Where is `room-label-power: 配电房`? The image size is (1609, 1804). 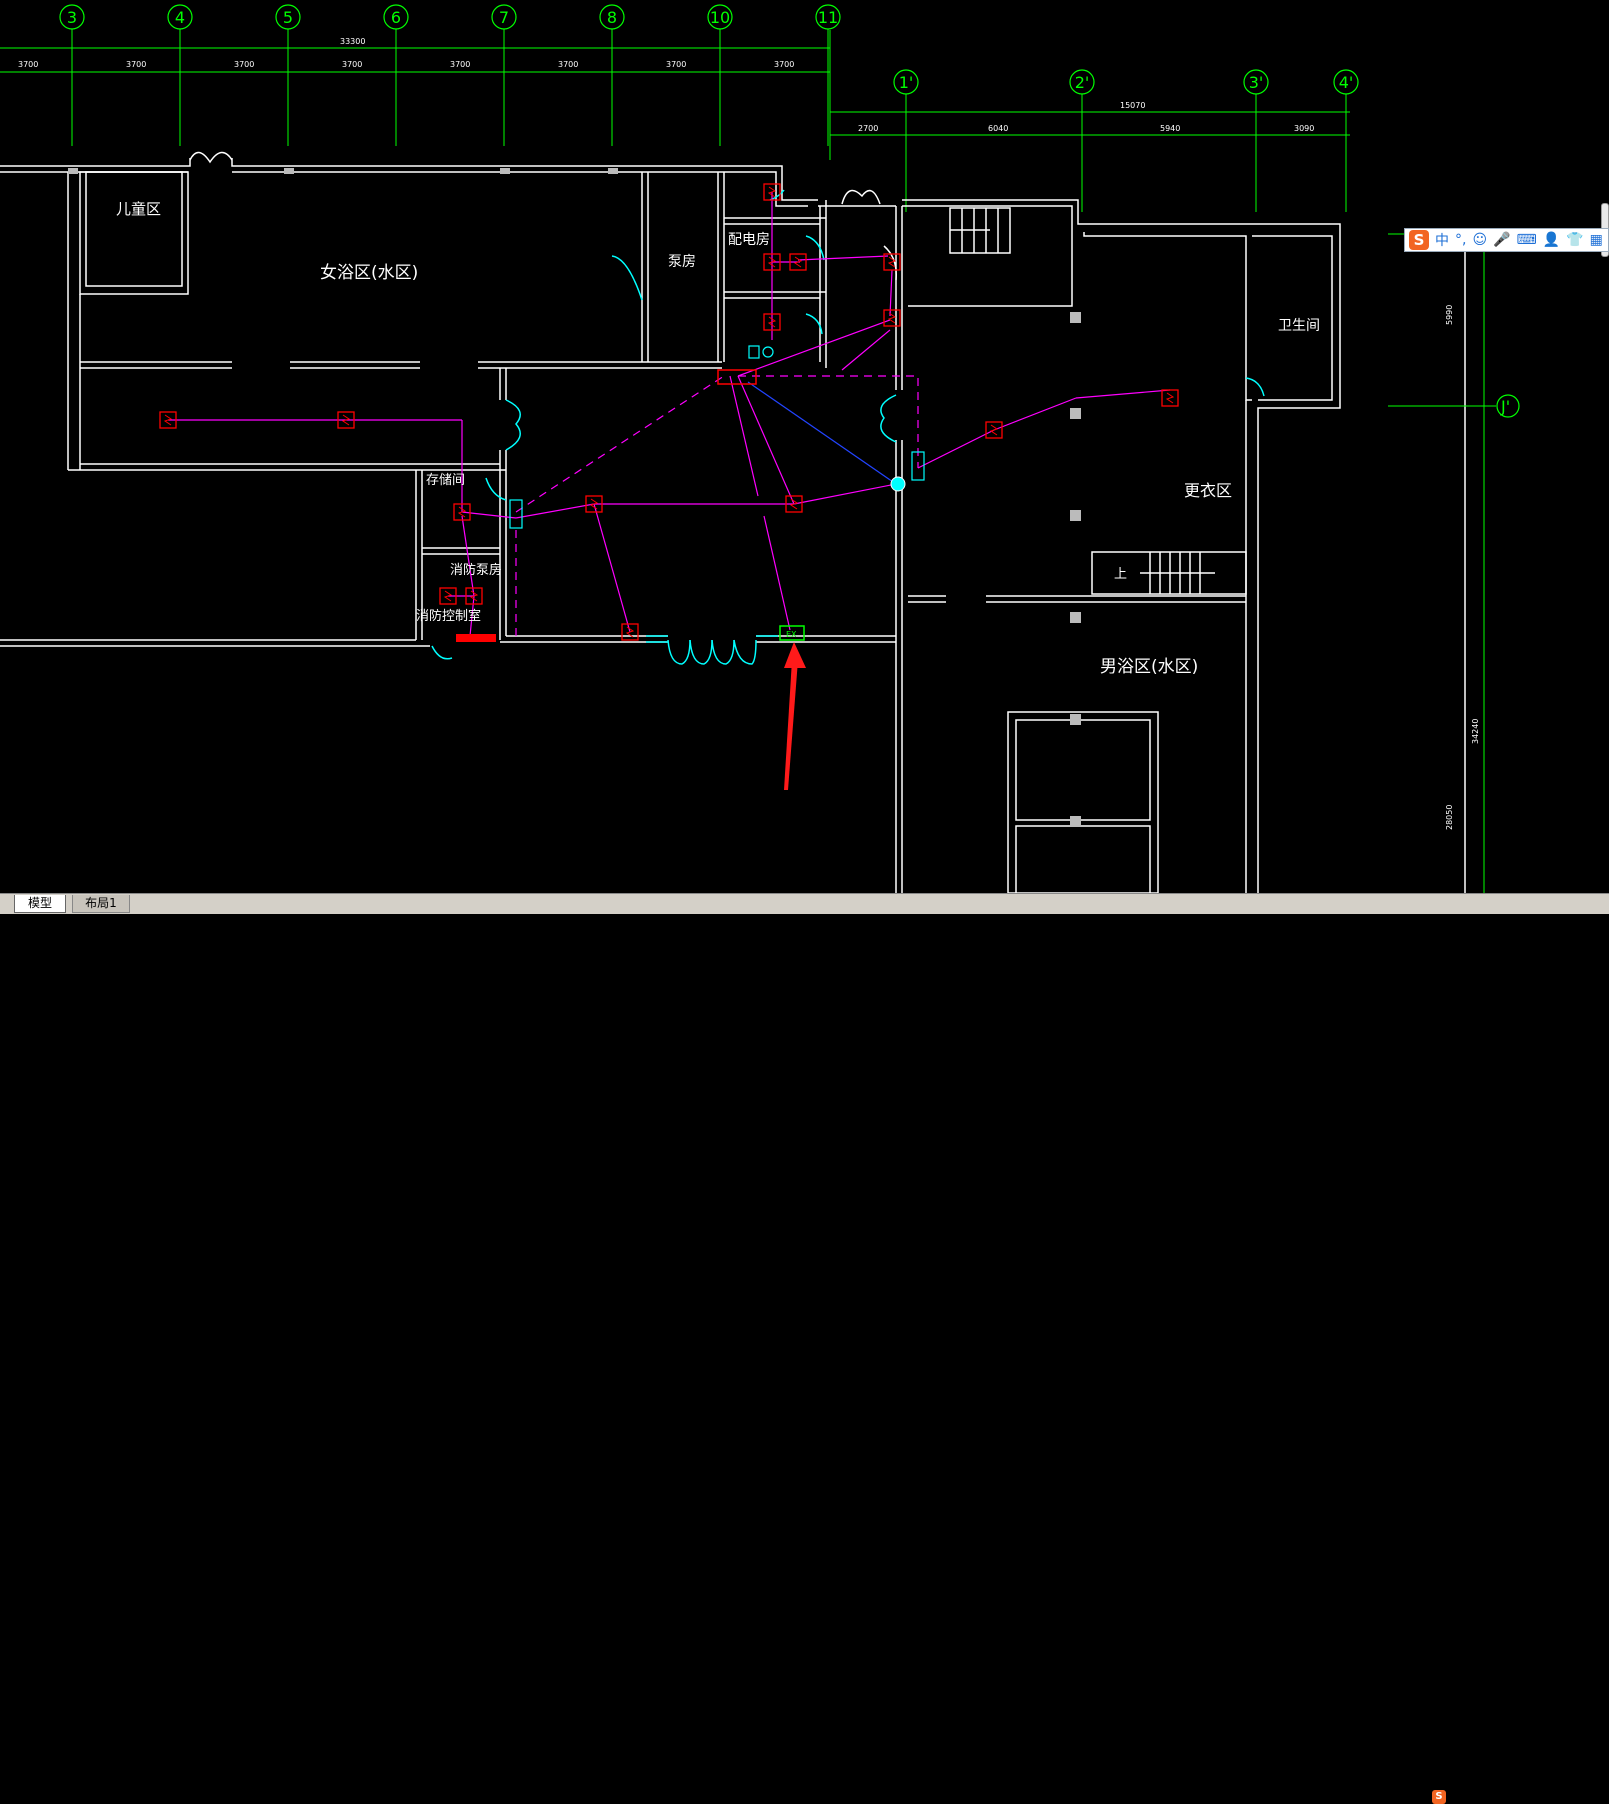 room-label-power: 配电房 is located at coordinates (749, 240).